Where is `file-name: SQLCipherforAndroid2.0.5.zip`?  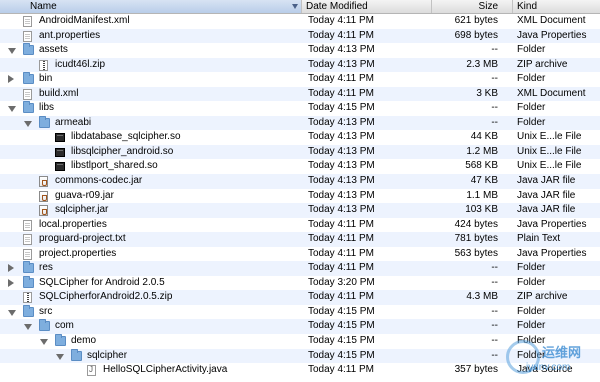 file-name: SQLCipherforAndroid2.0.5.zip is located at coordinates (106, 297).